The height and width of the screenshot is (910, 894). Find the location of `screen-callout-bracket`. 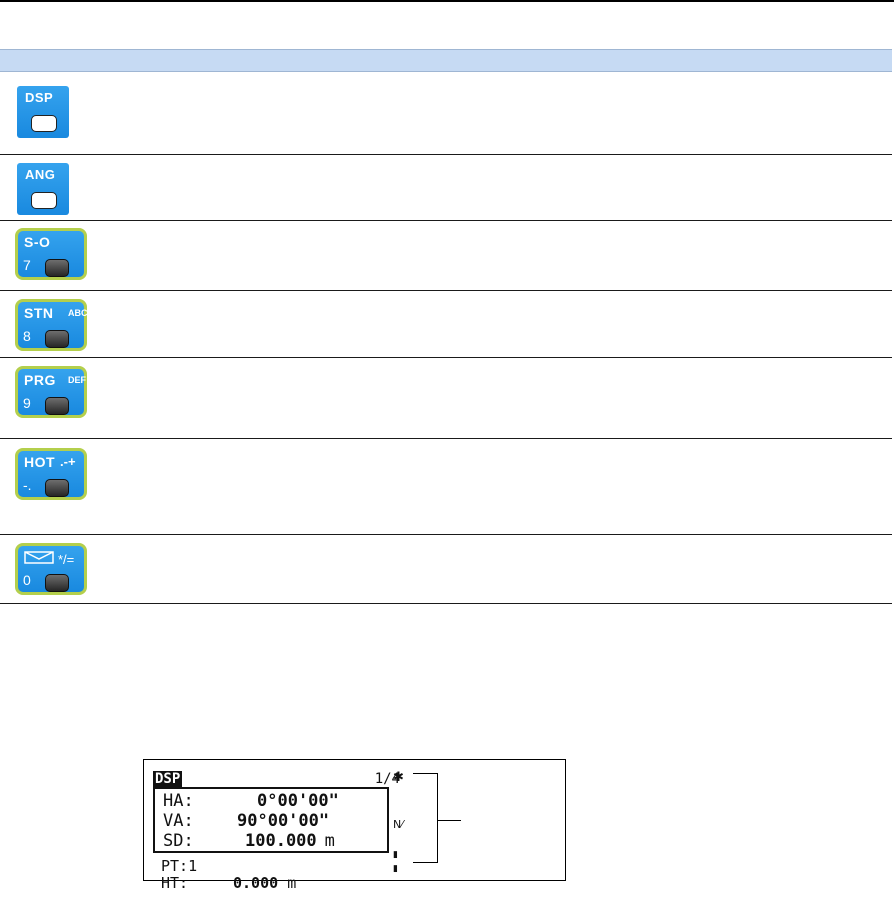

screen-callout-bracket is located at coordinates (425, 818).